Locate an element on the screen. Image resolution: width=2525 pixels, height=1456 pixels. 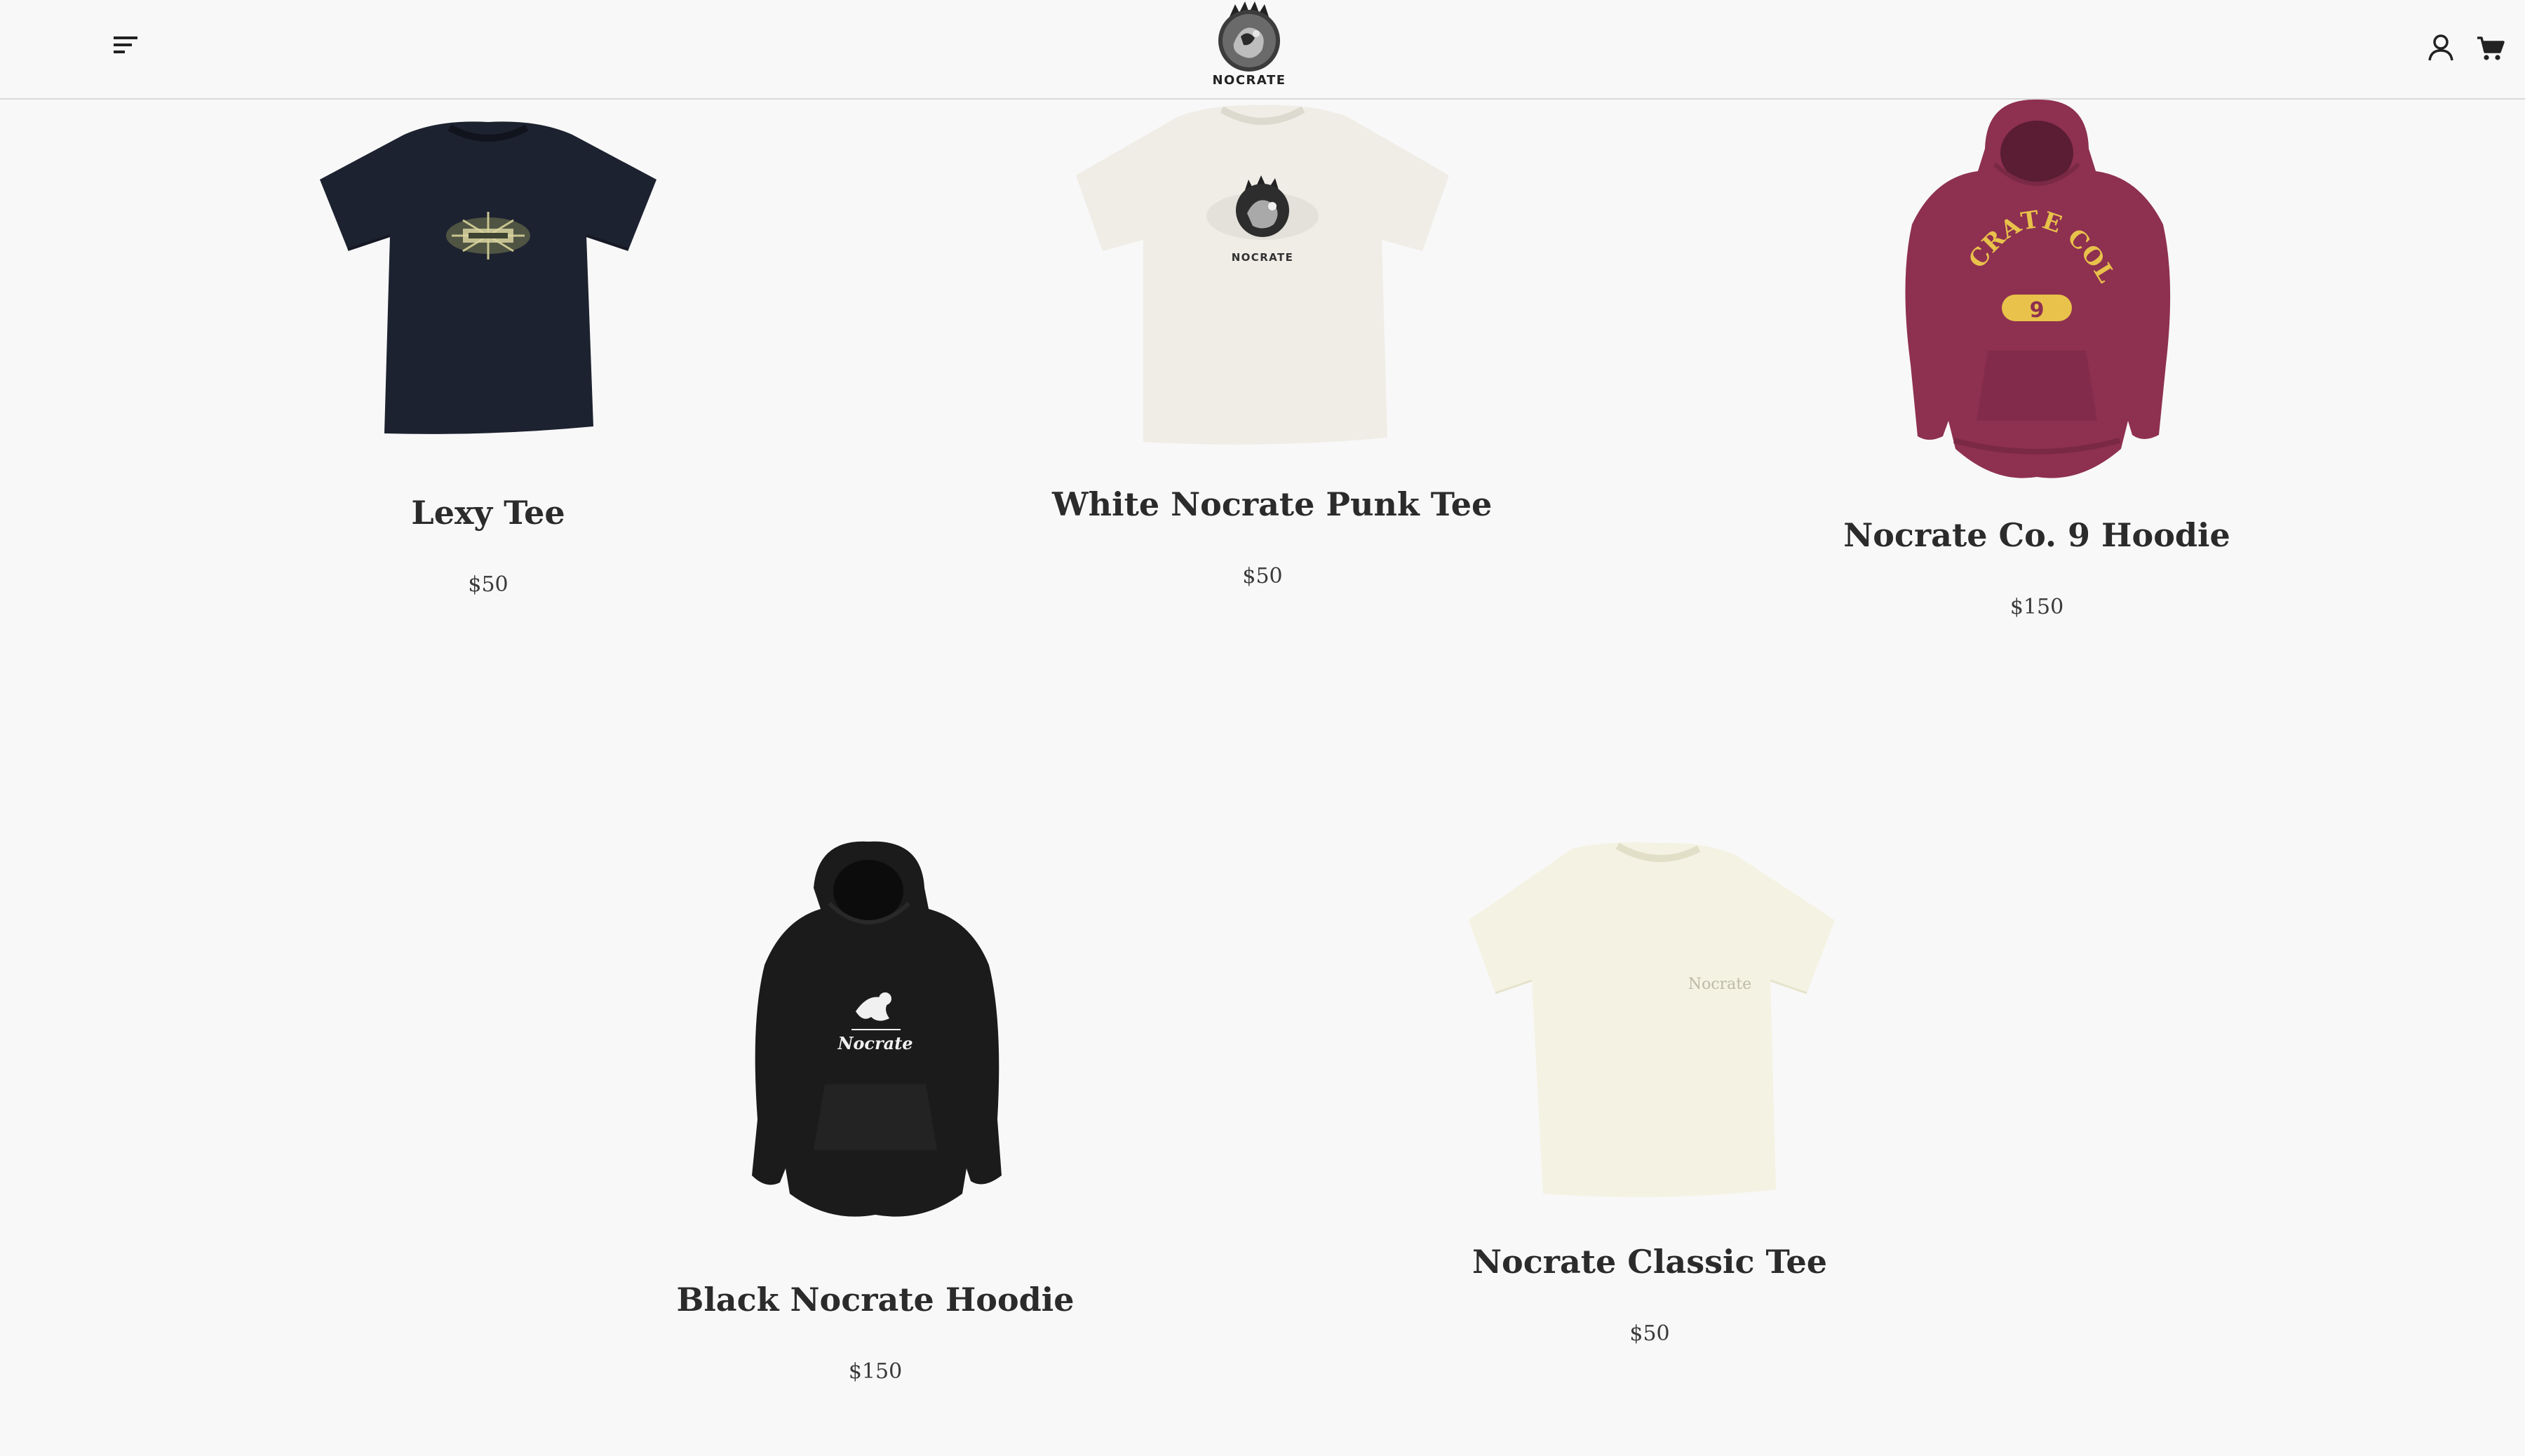
menu-icon is located at coordinates (125, 44).